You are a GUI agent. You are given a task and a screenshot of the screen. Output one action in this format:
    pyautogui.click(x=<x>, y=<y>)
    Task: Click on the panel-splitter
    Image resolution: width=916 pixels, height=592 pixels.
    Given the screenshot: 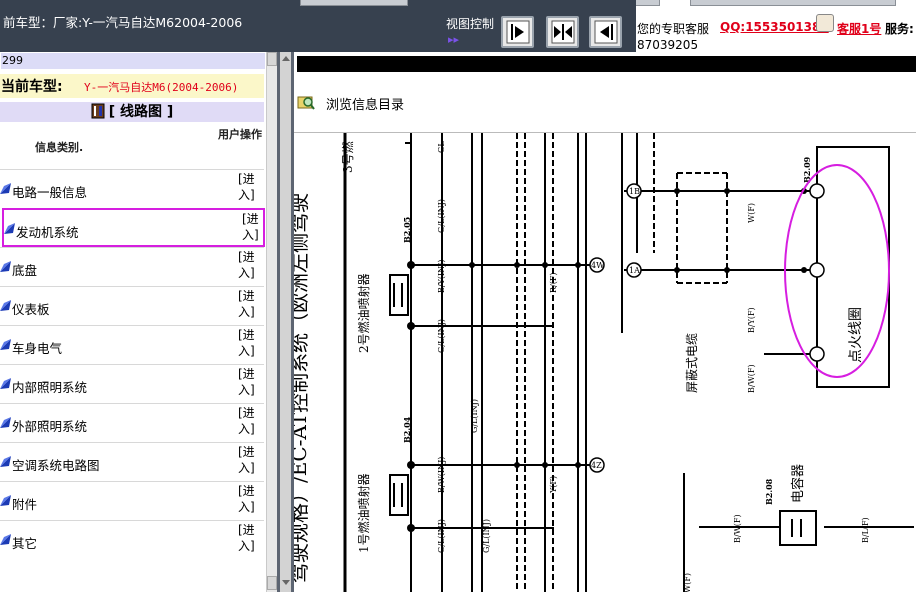 What is the action you would take?
    pyautogui.click(x=285, y=322)
    